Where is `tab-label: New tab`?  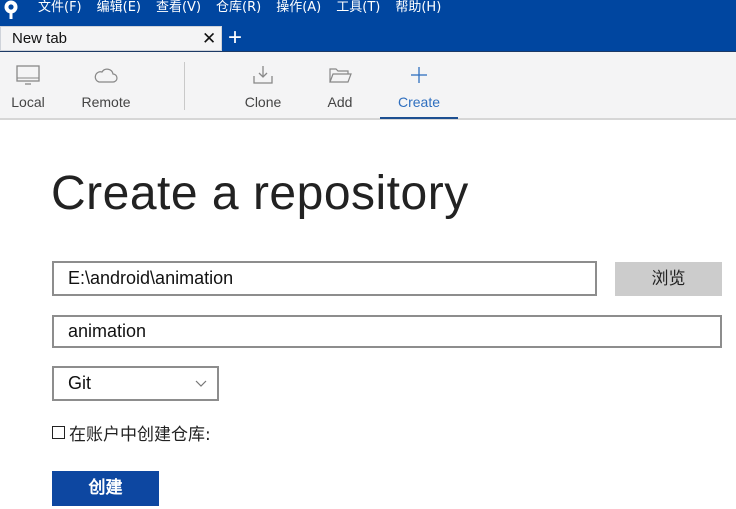 tab-label: New tab is located at coordinates (40, 38).